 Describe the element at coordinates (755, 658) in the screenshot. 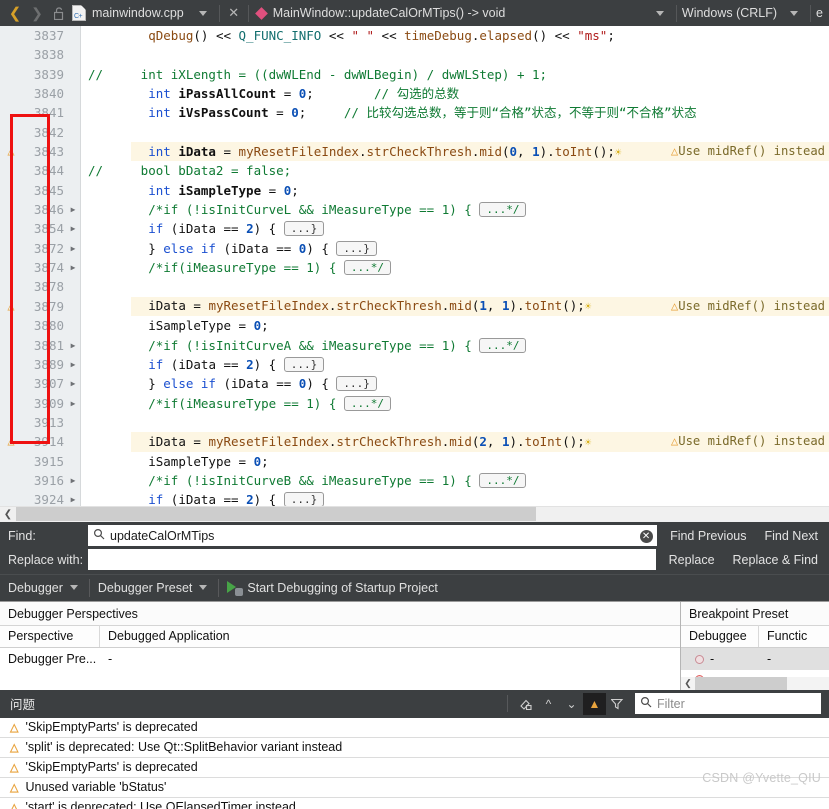

I see `table-row: - -` at that location.